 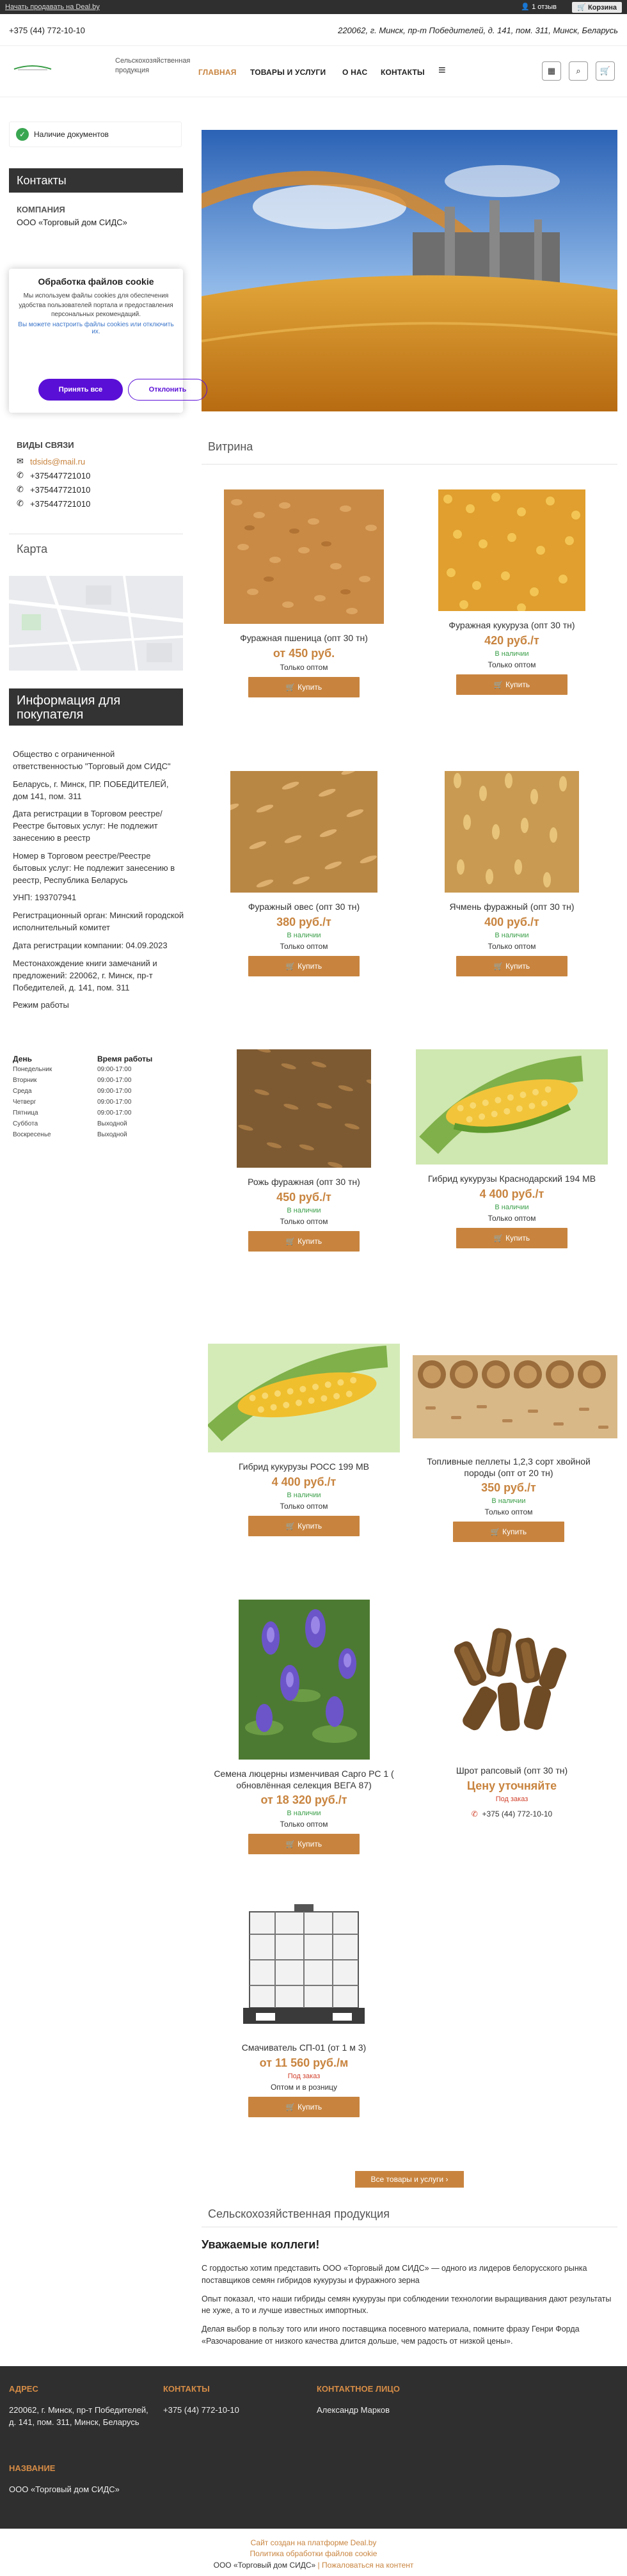 I want to click on top-cart-button: 🛒 Корзина, so click(x=597, y=8).